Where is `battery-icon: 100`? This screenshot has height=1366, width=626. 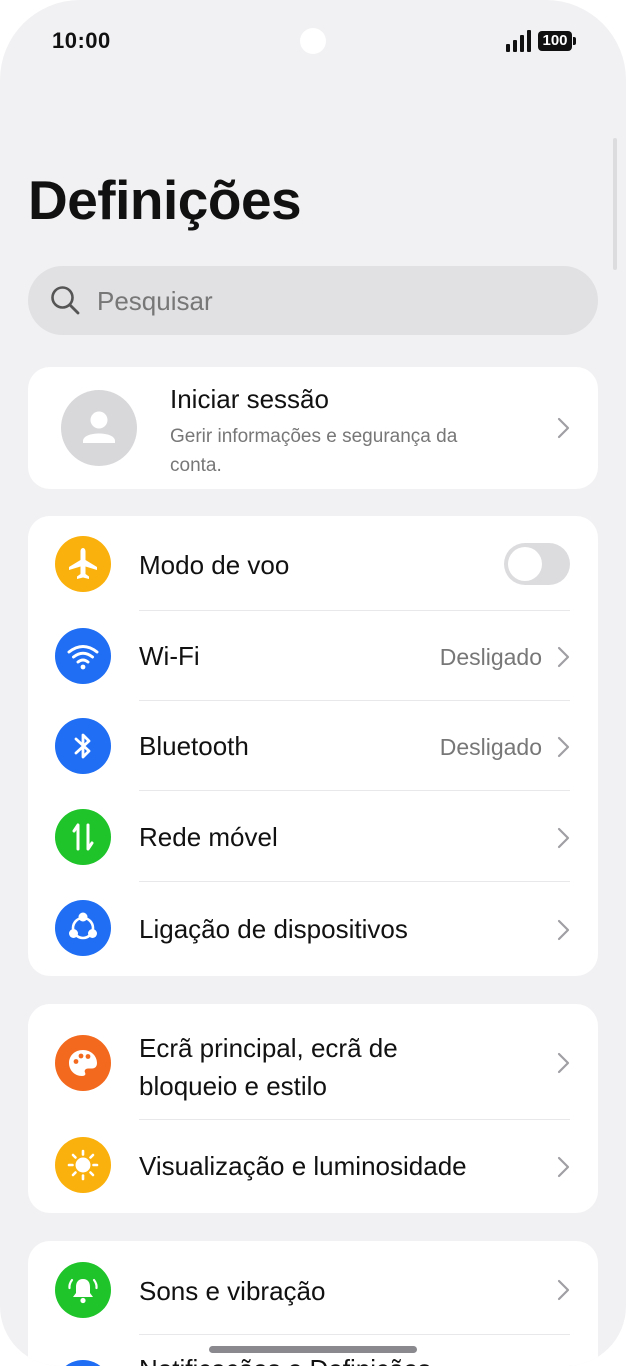 battery-icon: 100 is located at coordinates (557, 41).